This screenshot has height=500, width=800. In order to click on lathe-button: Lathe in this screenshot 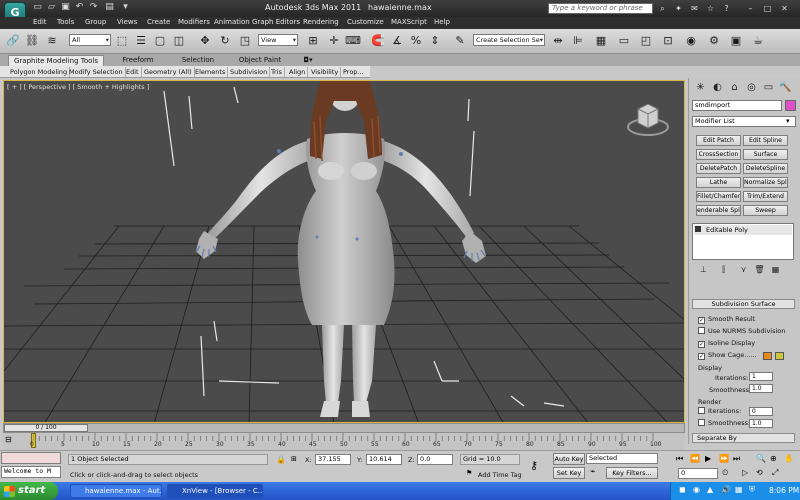, I will do `click(718, 182)`.